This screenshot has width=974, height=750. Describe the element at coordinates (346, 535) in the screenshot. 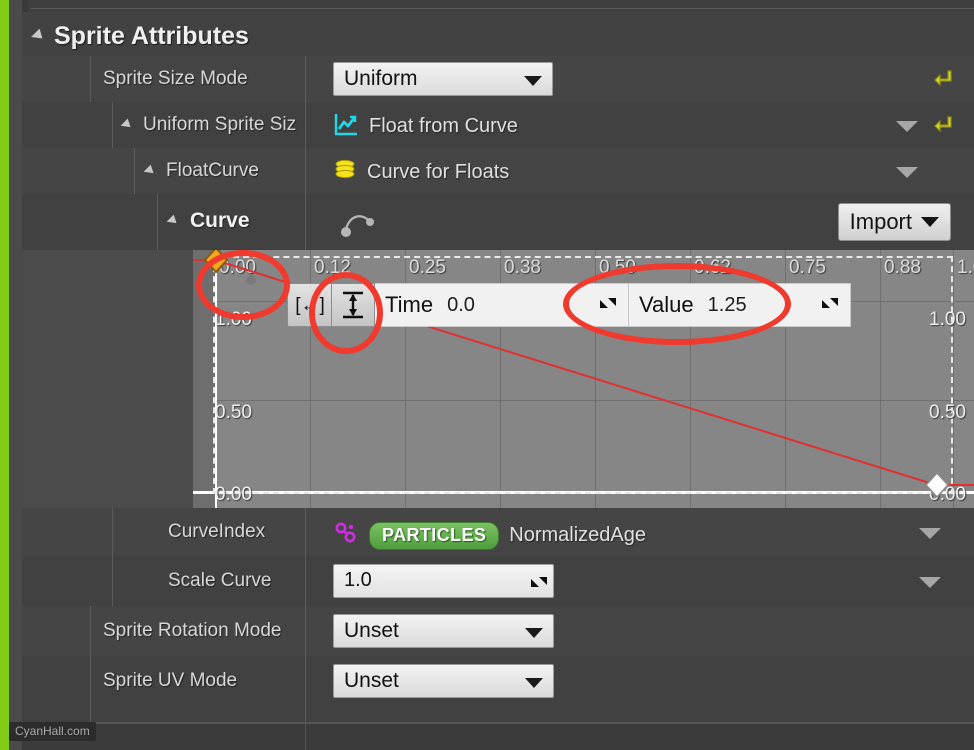

I see `link-pins-icon` at that location.